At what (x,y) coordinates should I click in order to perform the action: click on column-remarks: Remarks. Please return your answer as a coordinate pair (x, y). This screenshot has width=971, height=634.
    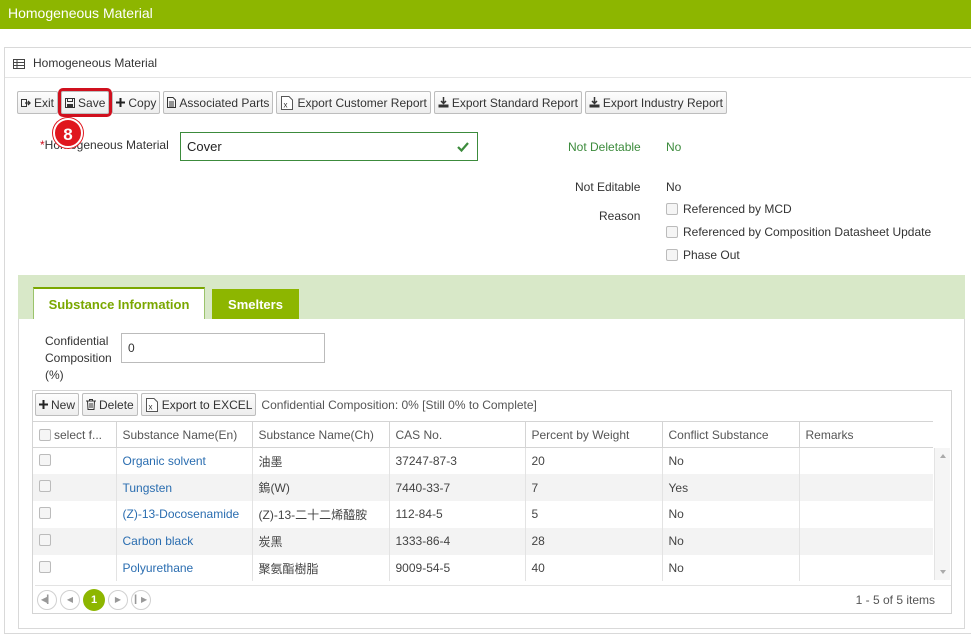
    Looking at the image, I should click on (865, 434).